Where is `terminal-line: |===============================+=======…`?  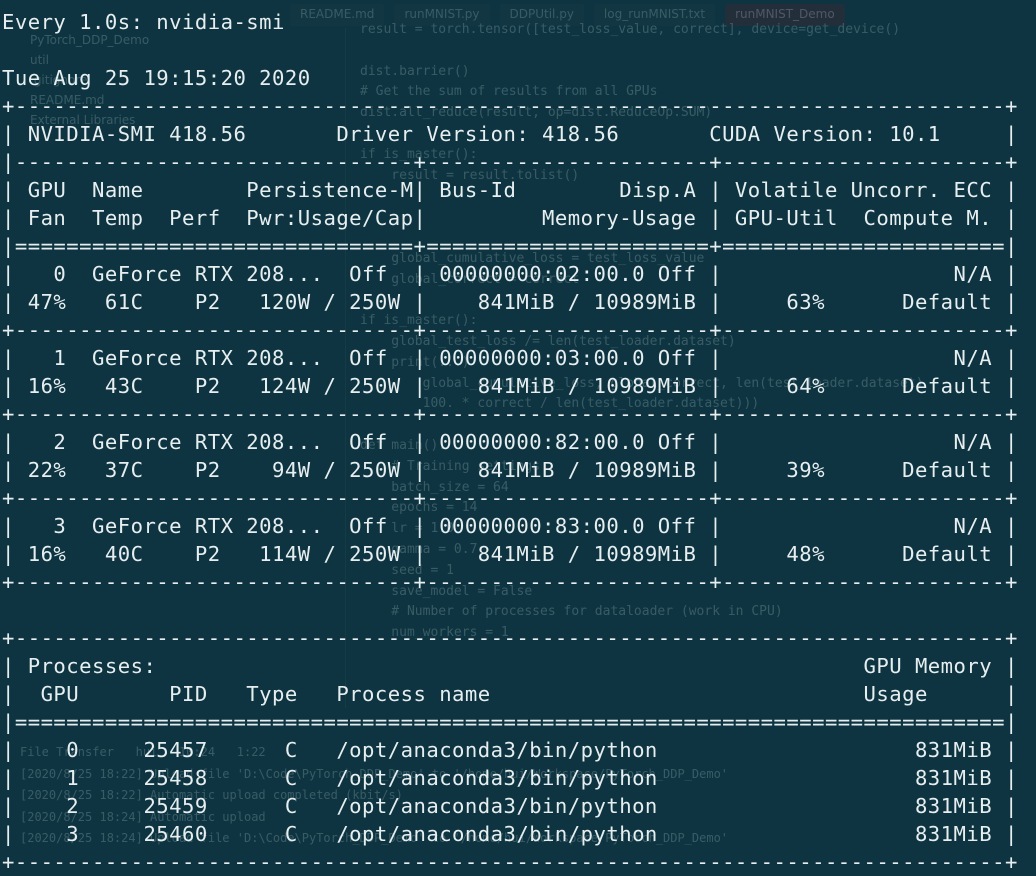 terminal-line: |===============================+=======… is located at coordinates (510, 246).